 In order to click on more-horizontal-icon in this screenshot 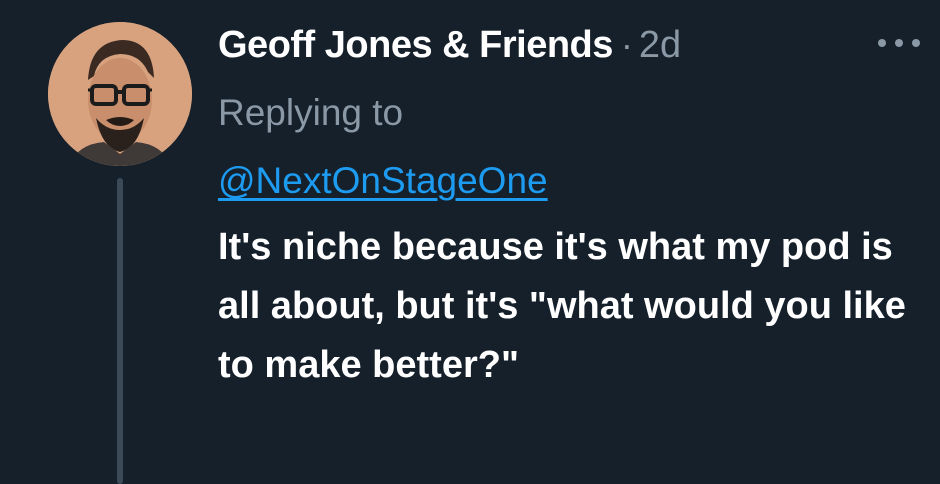, I will do `click(899, 43)`.